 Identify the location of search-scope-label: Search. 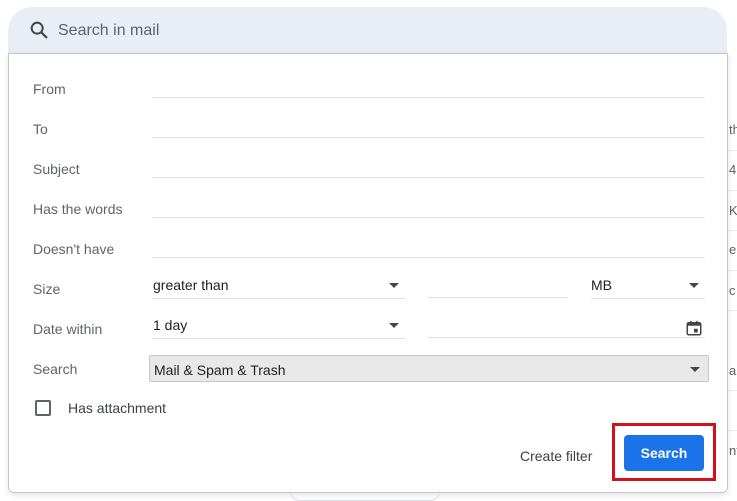
(55, 369).